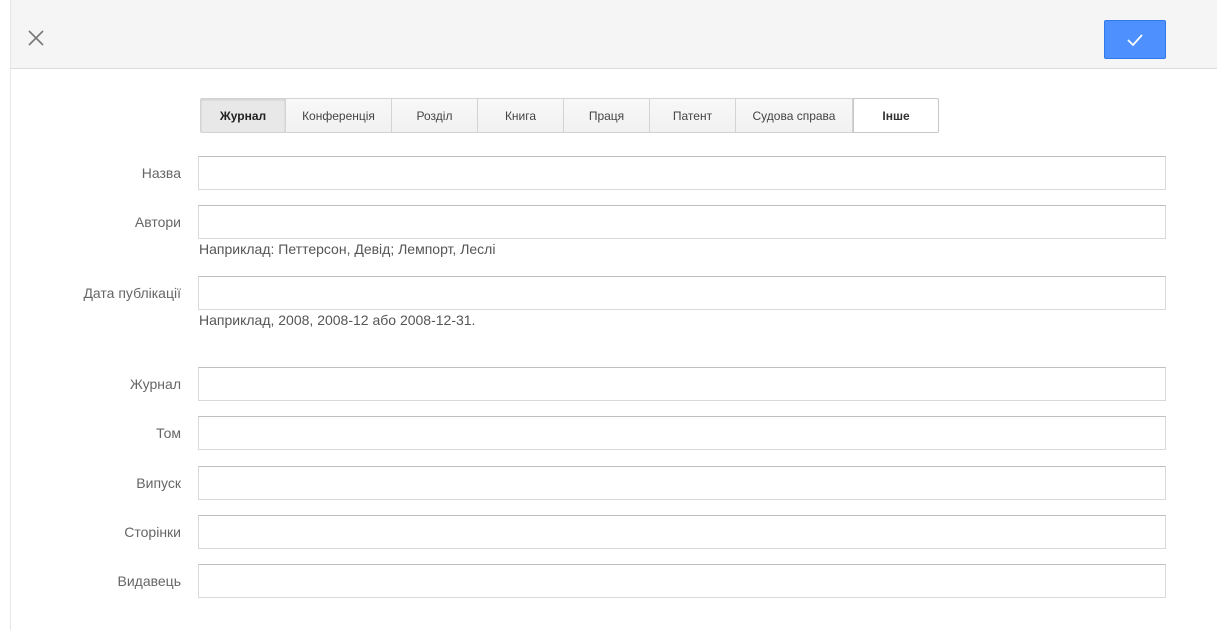  What do you see at coordinates (607, 115) in the screenshot?
I see `tab-thesis: Праця` at bounding box center [607, 115].